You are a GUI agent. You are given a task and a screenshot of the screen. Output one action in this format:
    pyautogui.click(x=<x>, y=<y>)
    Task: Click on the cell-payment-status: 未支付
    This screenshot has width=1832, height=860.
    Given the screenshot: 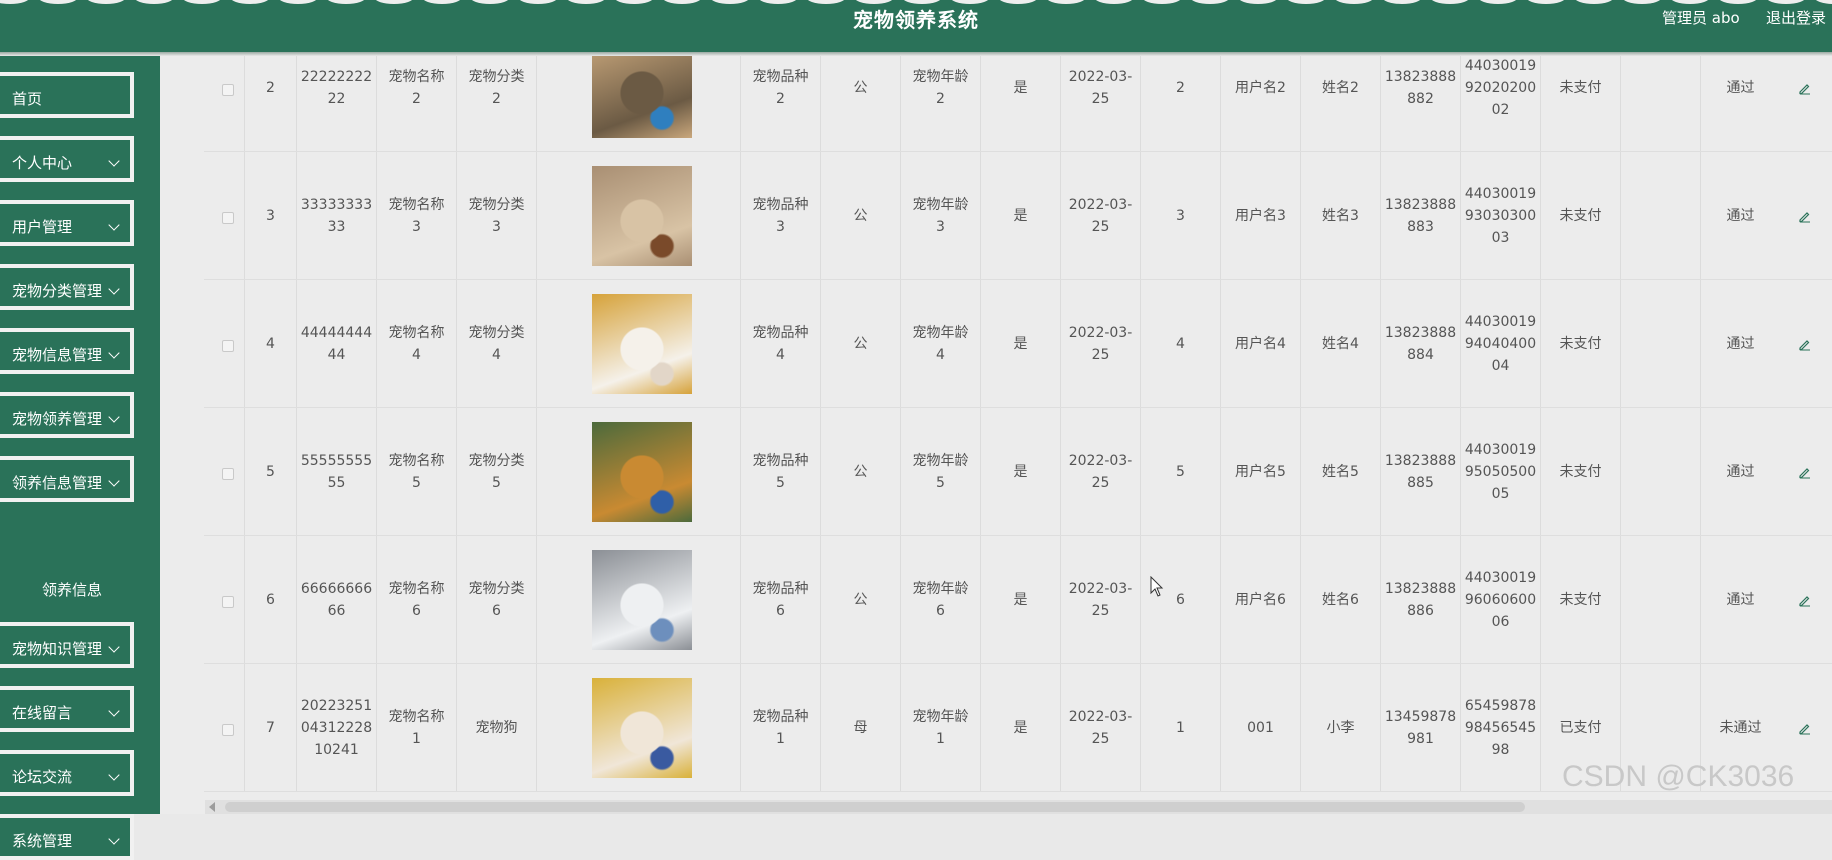 What is the action you would take?
    pyautogui.click(x=1580, y=216)
    